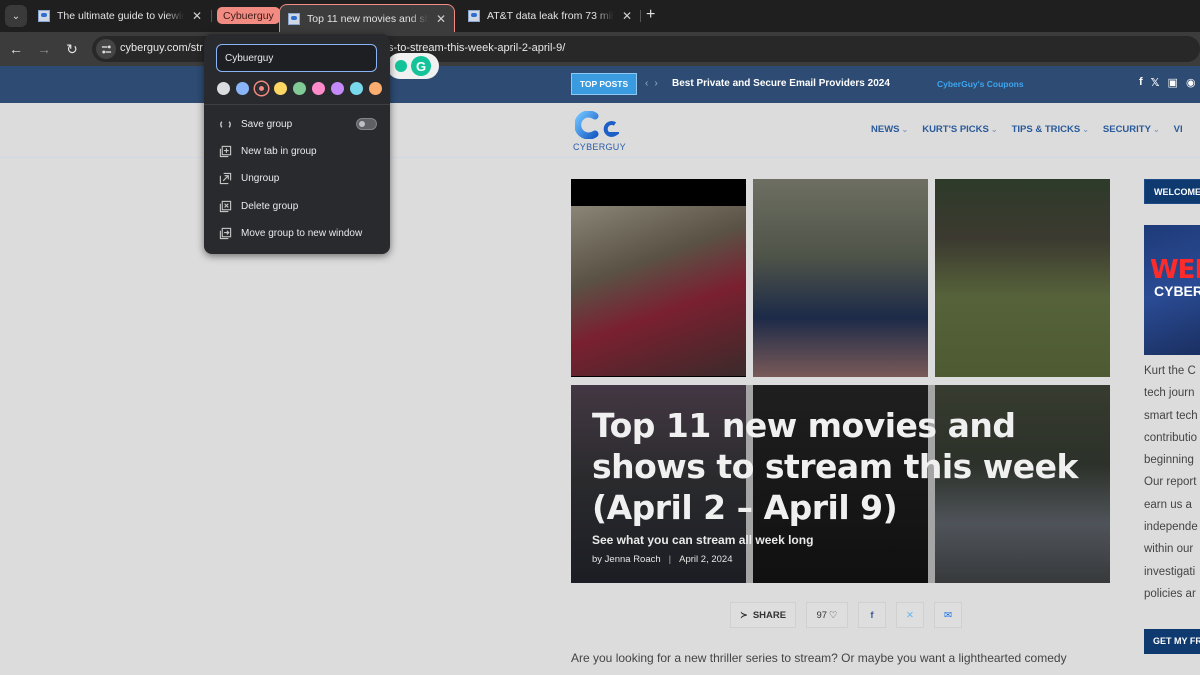 The height and width of the screenshot is (675, 1200). I want to click on site-logo: CYBERGUY, so click(600, 132).